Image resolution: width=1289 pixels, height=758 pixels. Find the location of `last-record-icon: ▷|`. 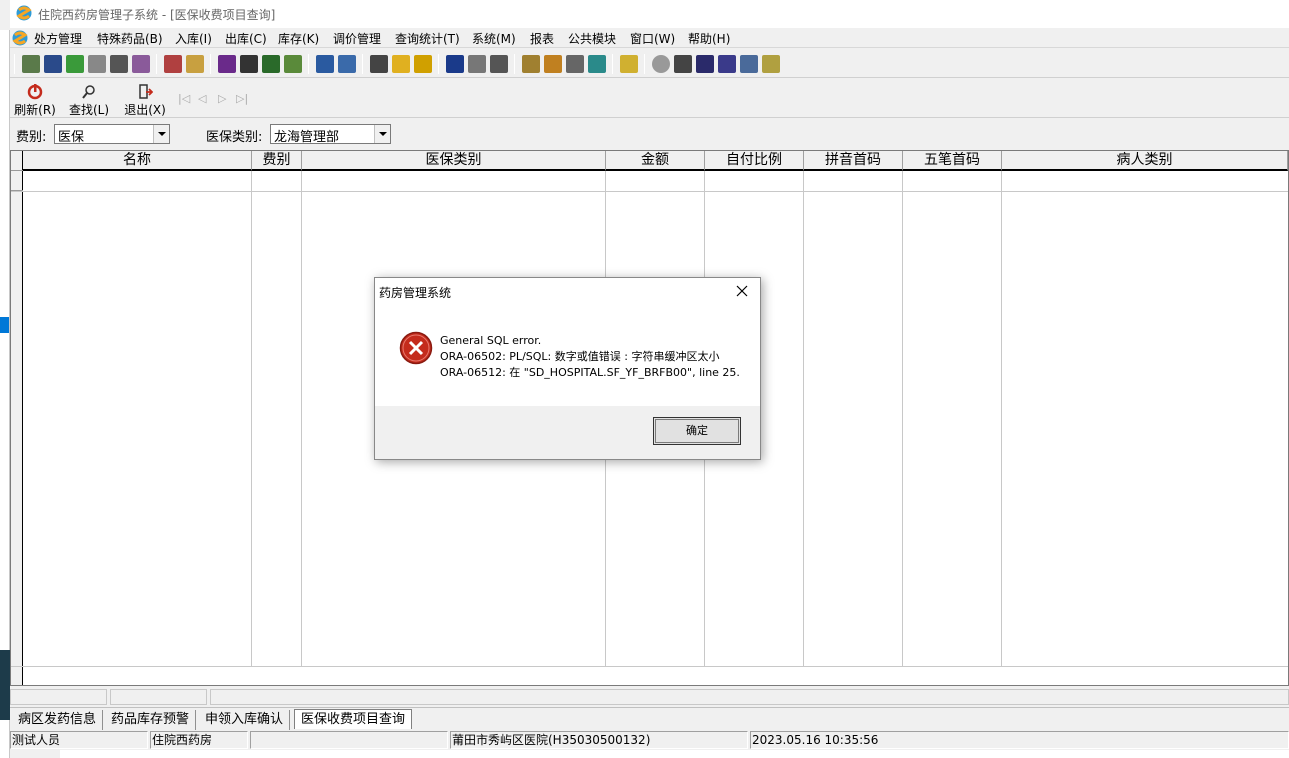

last-record-icon: ▷| is located at coordinates (242, 98).